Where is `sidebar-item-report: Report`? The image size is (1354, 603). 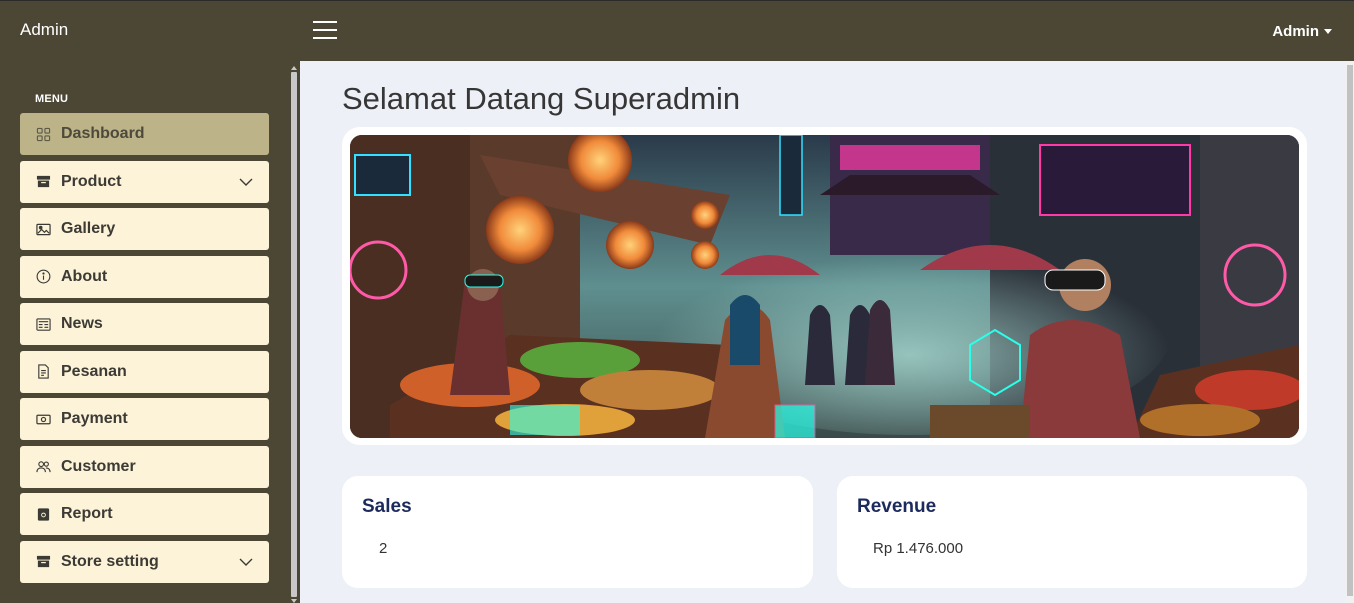
sidebar-item-report: Report is located at coordinates (144, 514).